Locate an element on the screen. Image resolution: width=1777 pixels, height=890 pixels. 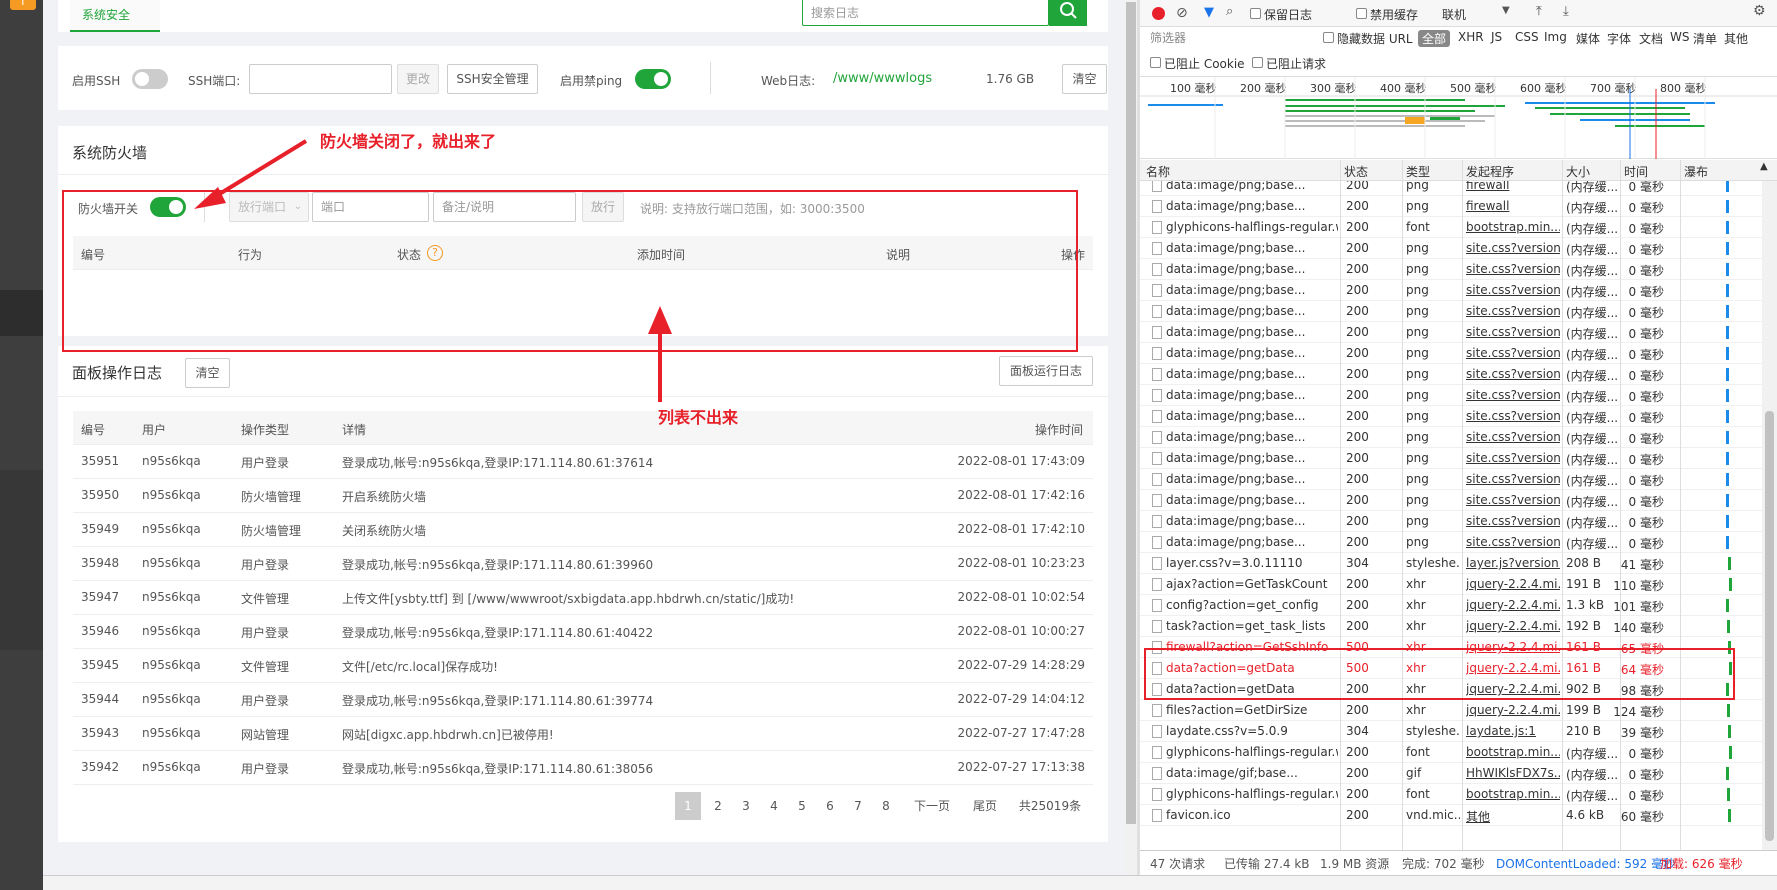
ssh-toggle is located at coordinates (150, 79).